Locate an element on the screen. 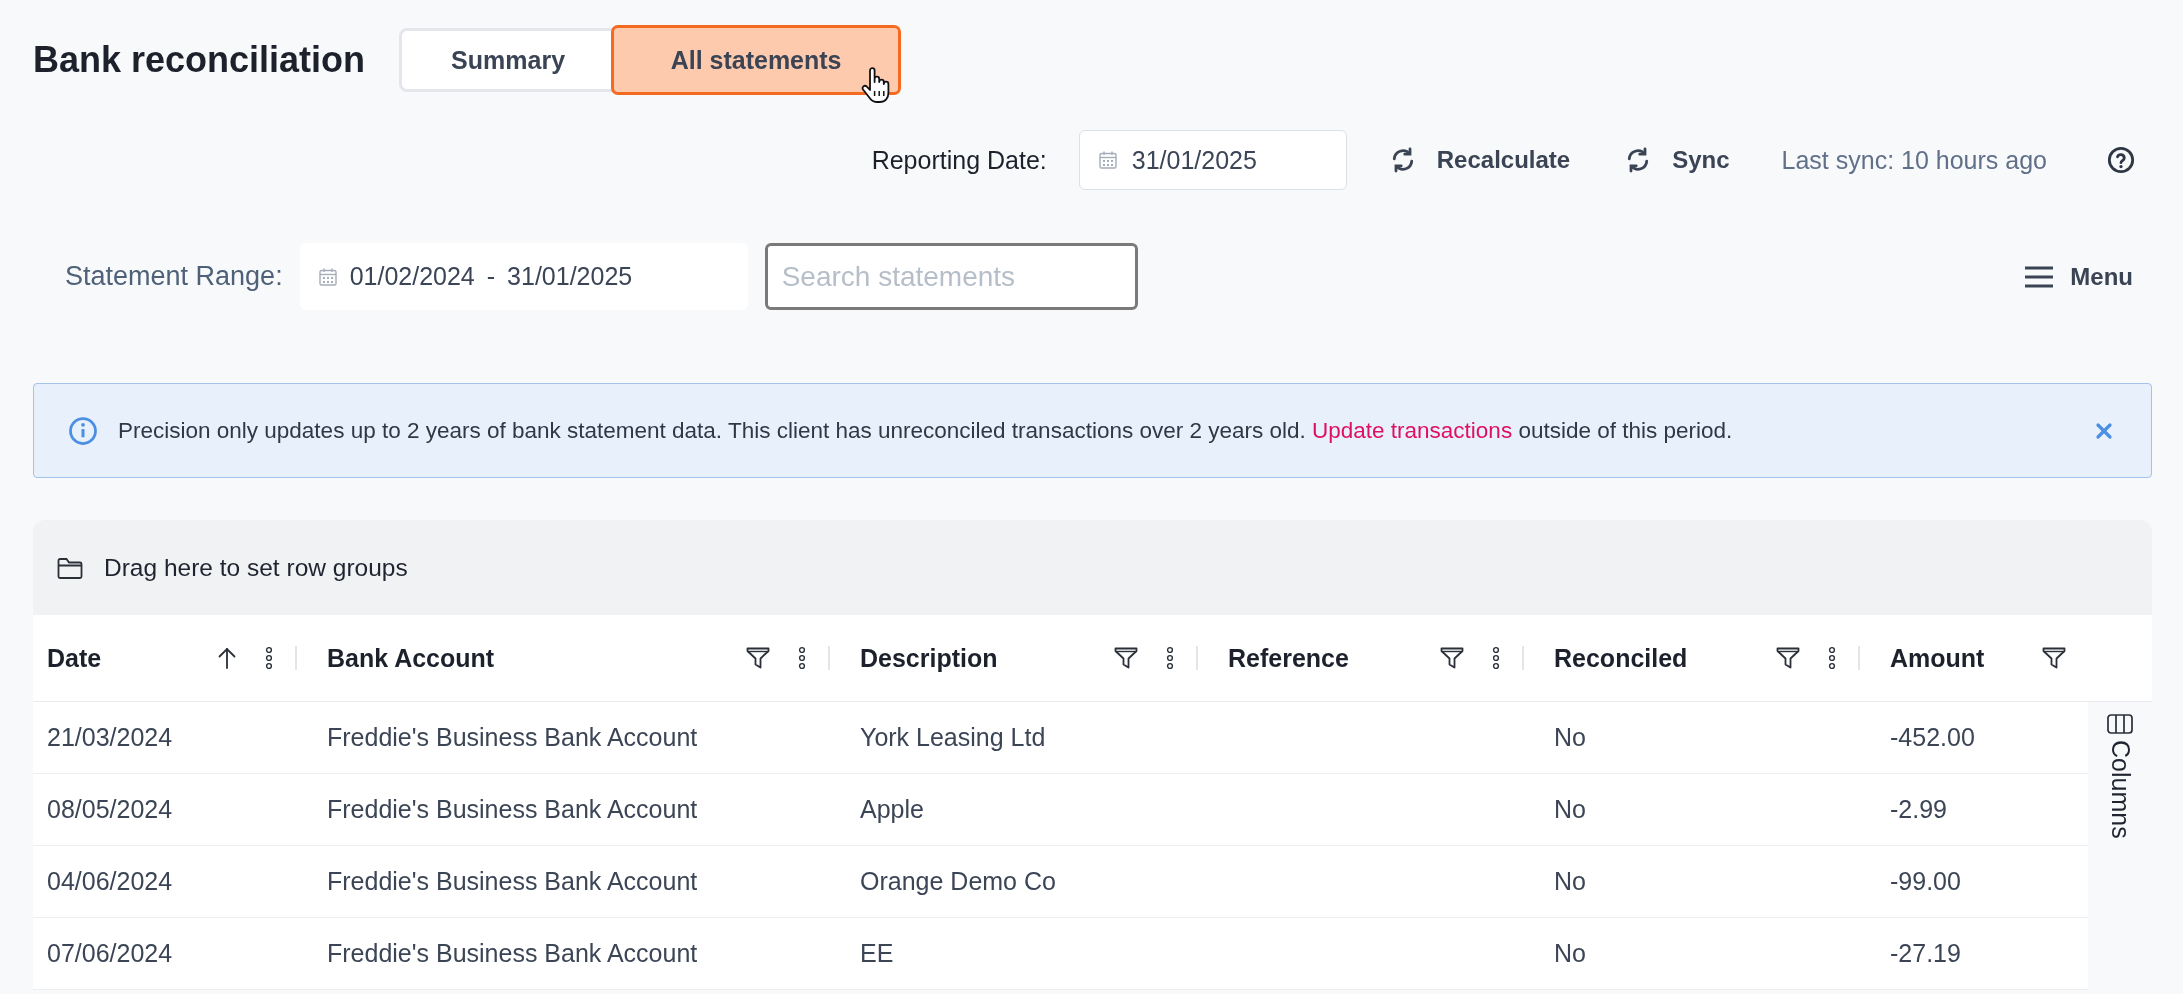 This screenshot has width=2183, height=994. column-header: Bank Account is located at coordinates (411, 658).